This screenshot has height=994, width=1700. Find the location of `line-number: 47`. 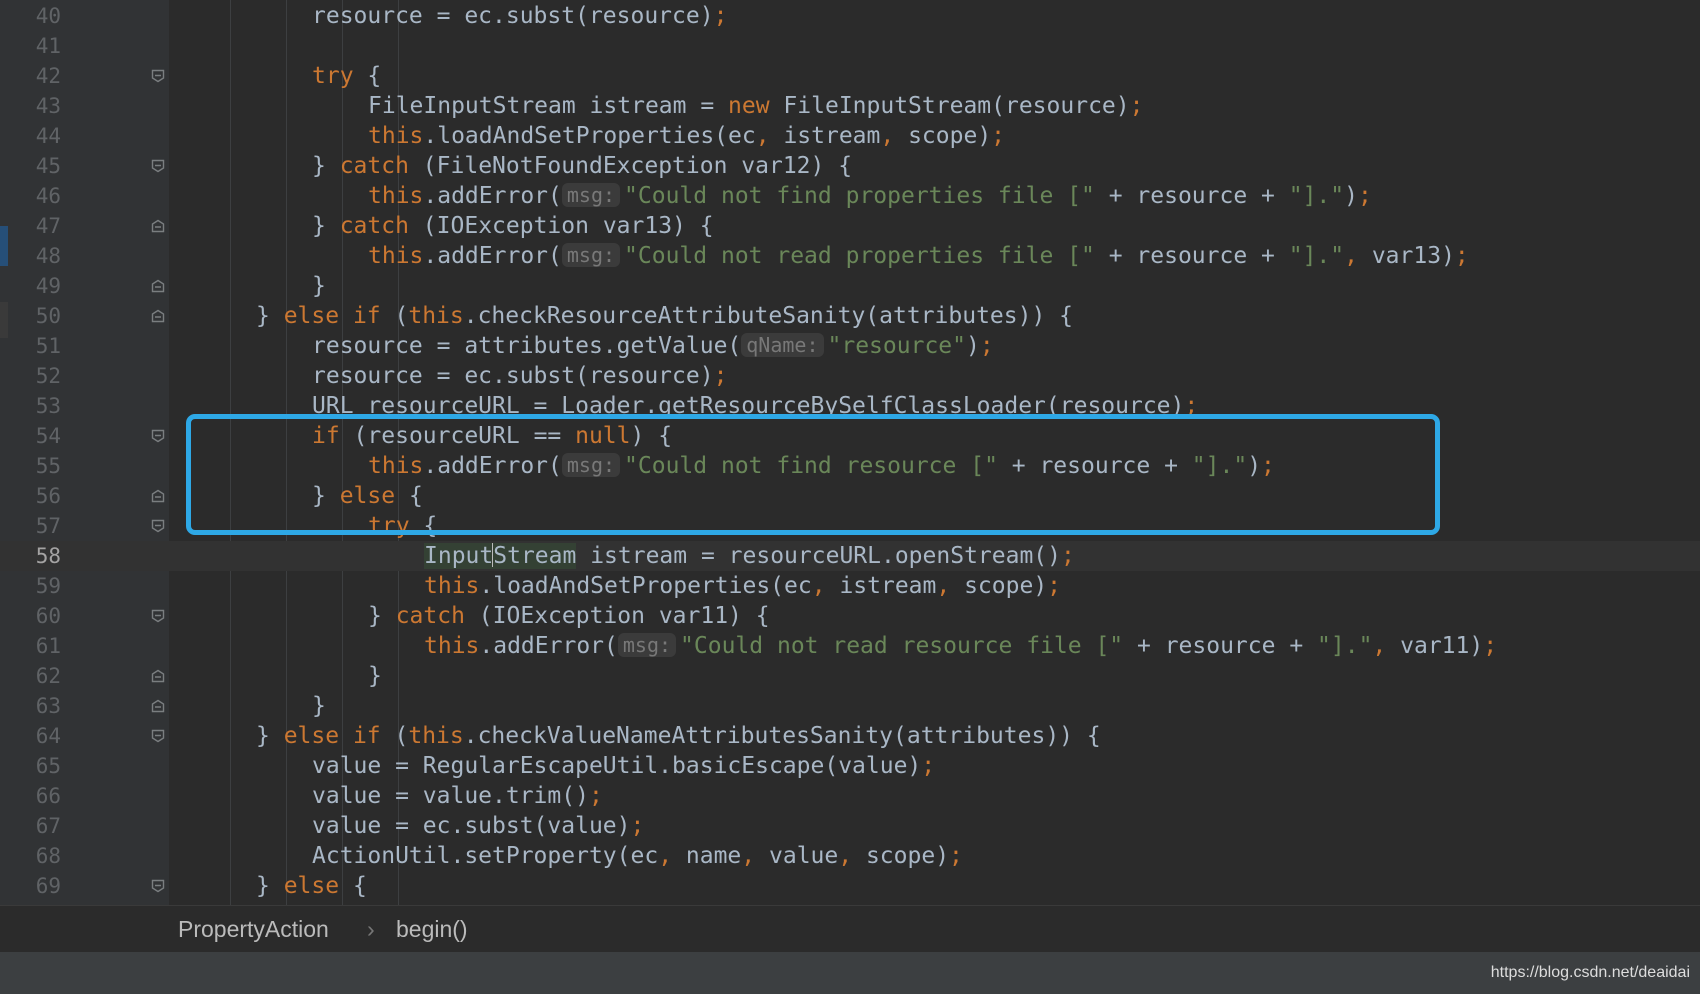

line-number: 47 is located at coordinates (35, 226).